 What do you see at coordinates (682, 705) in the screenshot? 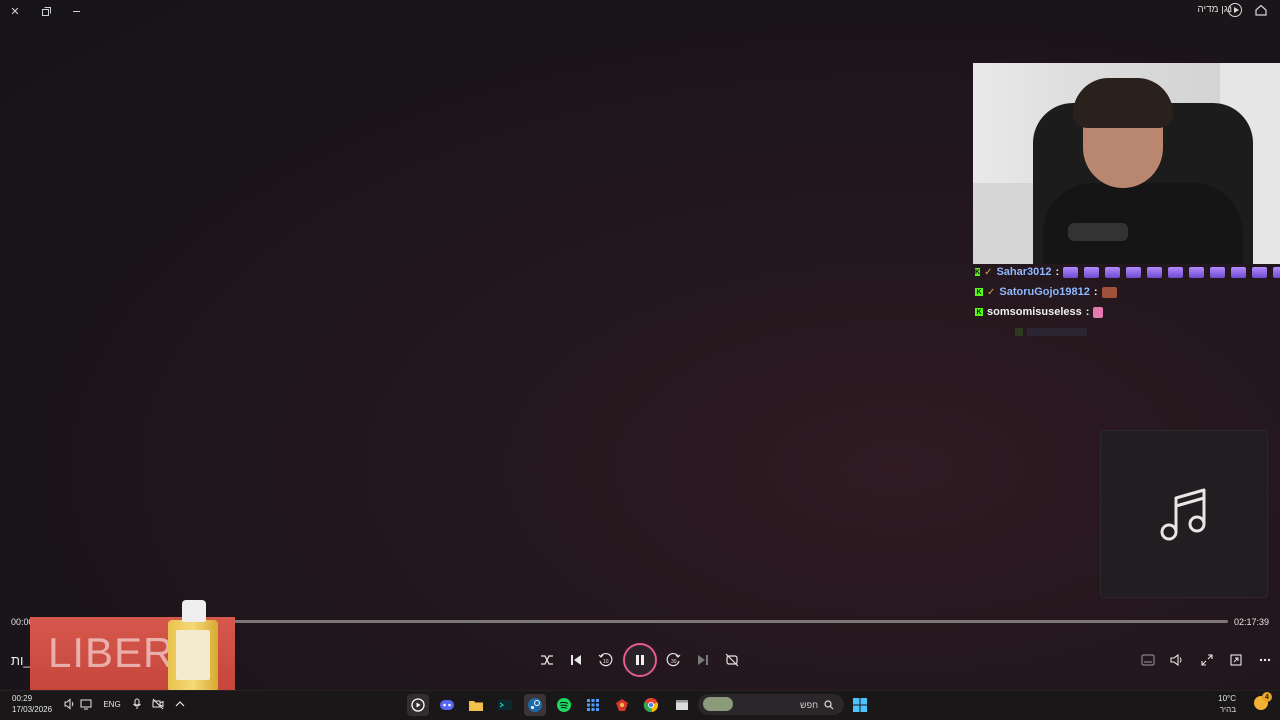
I see `window-app-icon` at bounding box center [682, 705].